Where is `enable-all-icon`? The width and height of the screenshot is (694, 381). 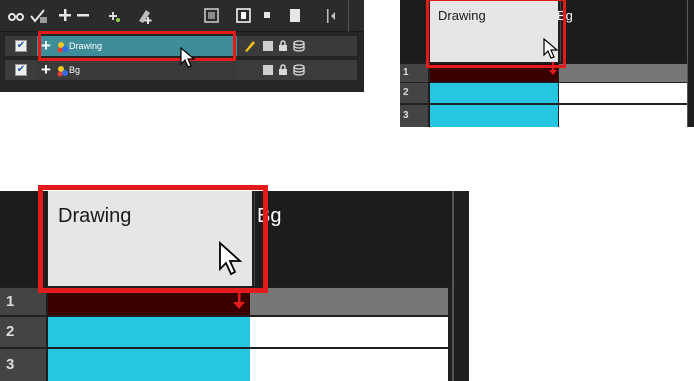
enable-all-icon is located at coordinates (39, 16).